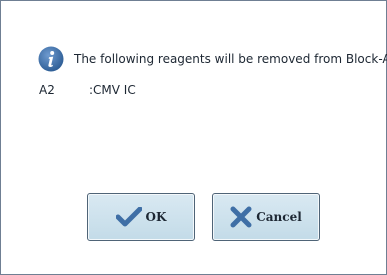 The image size is (387, 275). What do you see at coordinates (128, 217) in the screenshot?
I see `checkmark-icon` at bounding box center [128, 217].